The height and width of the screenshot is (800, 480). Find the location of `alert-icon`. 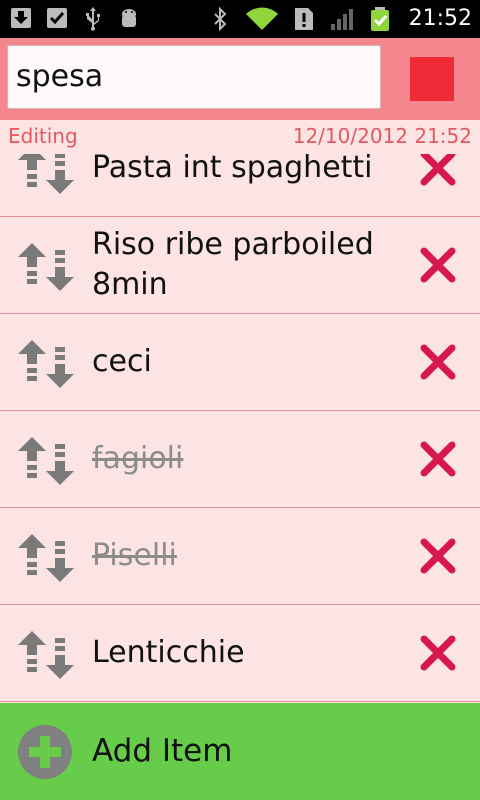

alert-icon is located at coordinates (303, 19).